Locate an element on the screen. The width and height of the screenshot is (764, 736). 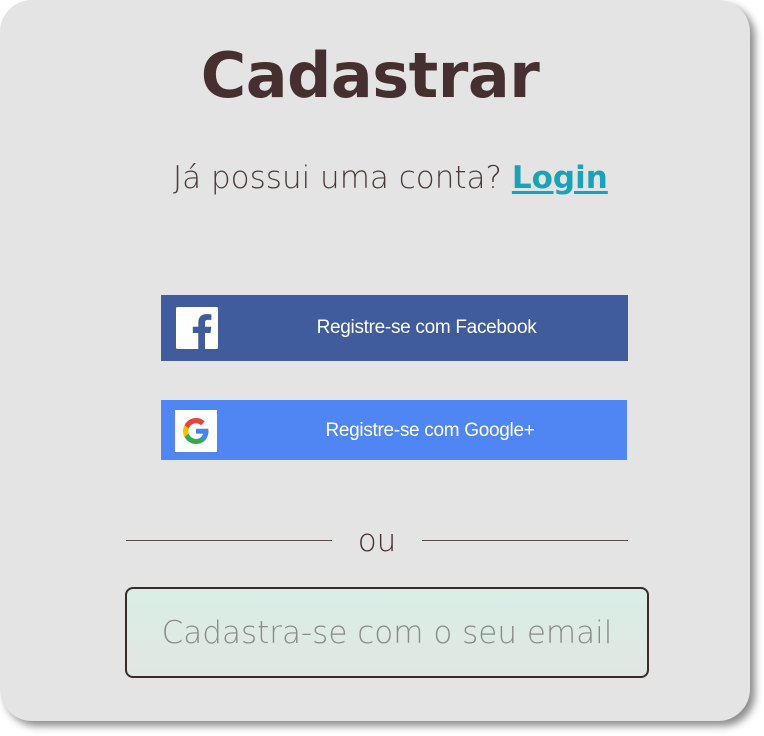
email-signup-button: Cadastra-se com o seu email is located at coordinates (387, 632).